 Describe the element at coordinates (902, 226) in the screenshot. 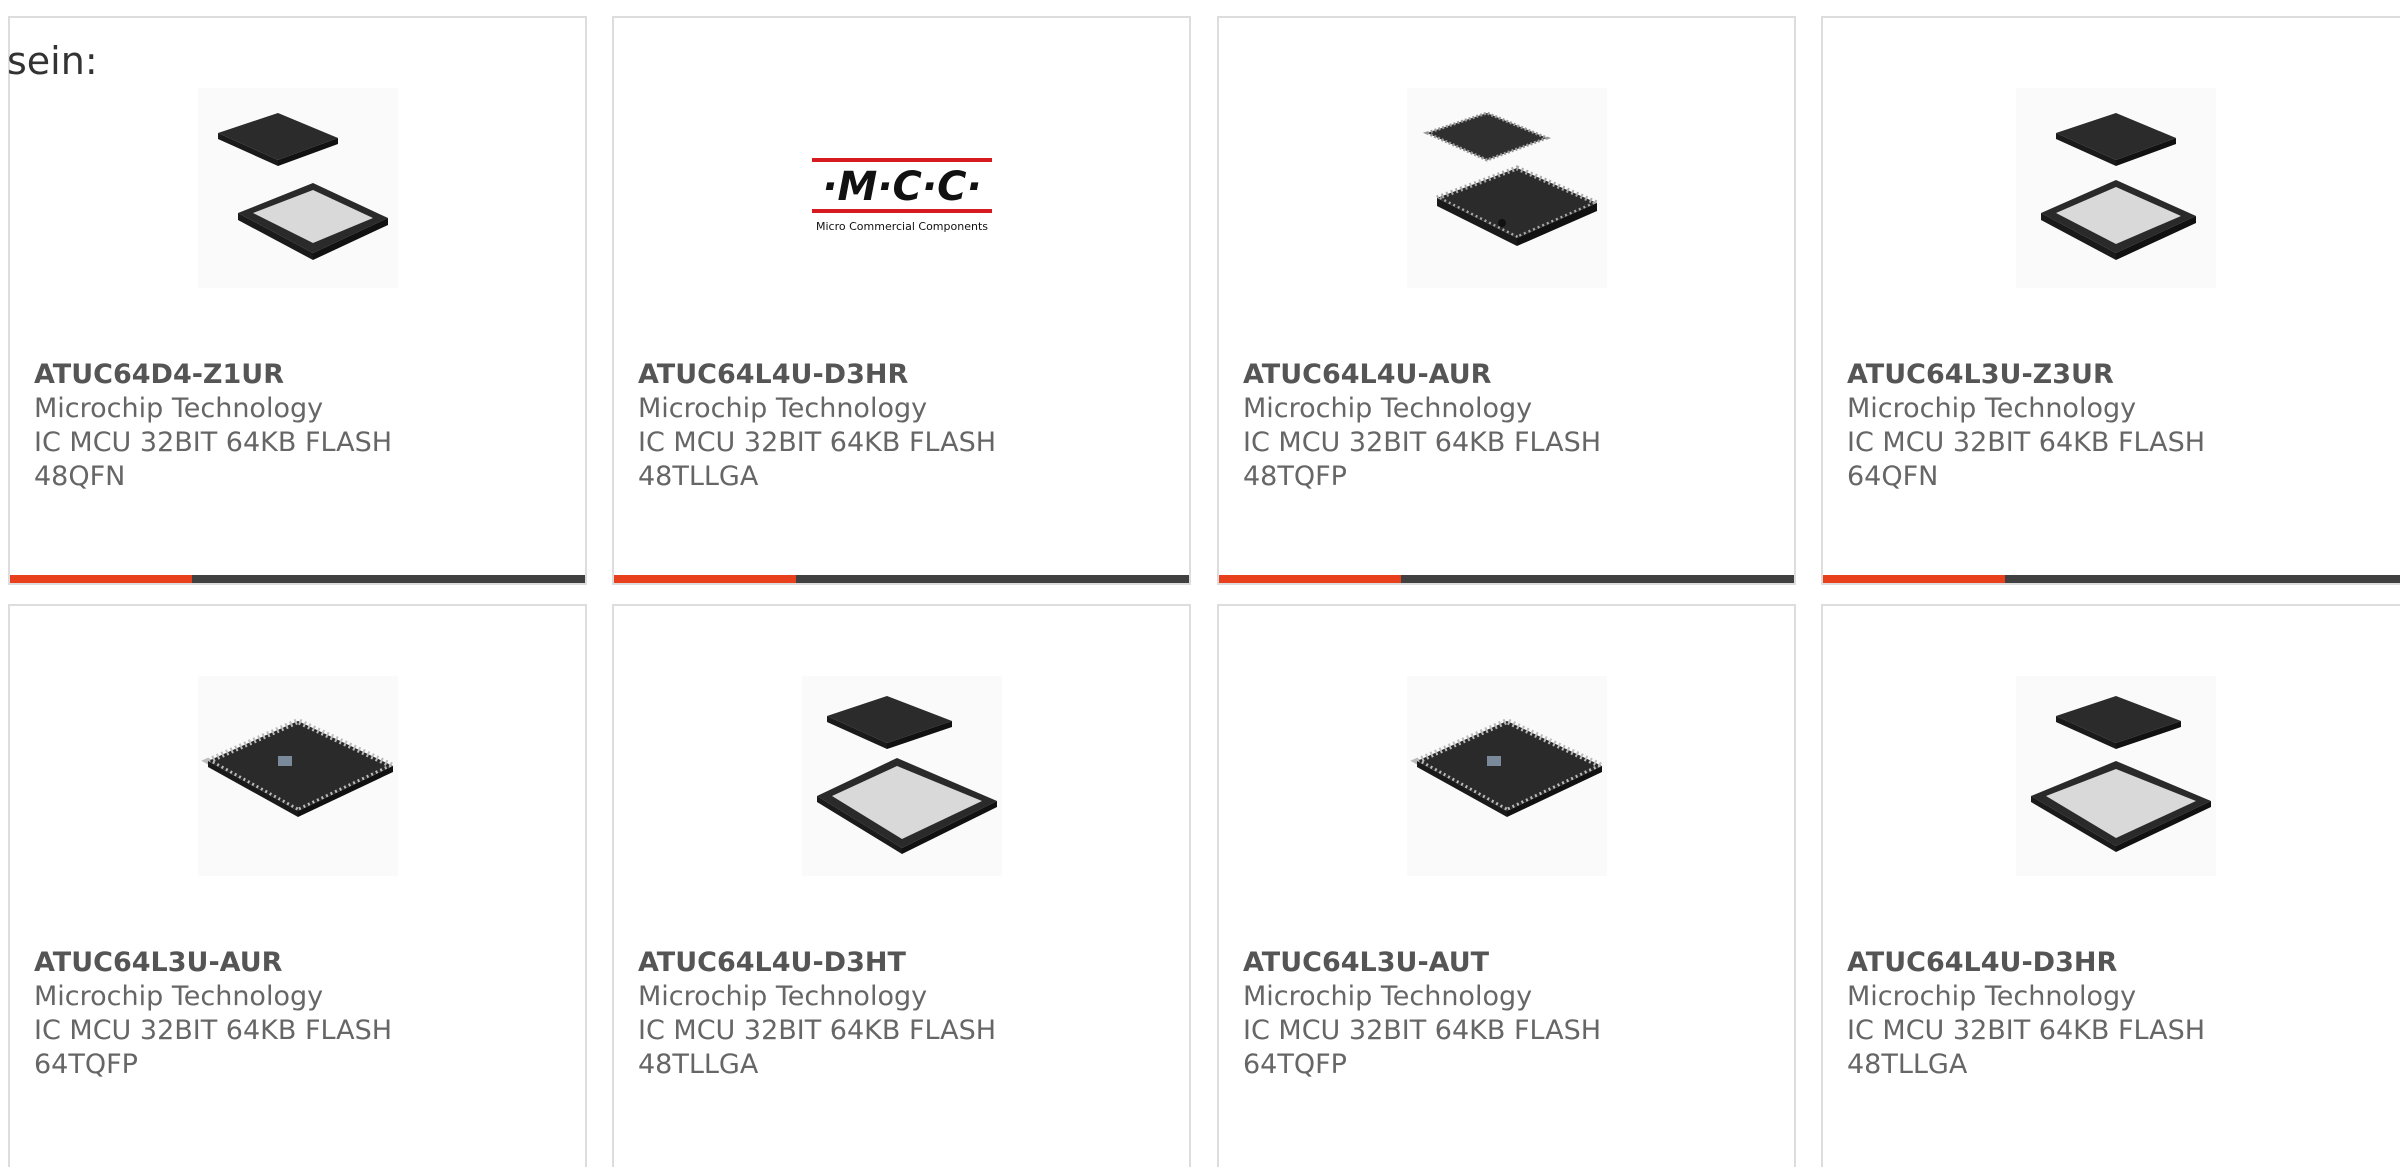

I see `mcc-logo-tagline: Micro Commercial Components` at that location.